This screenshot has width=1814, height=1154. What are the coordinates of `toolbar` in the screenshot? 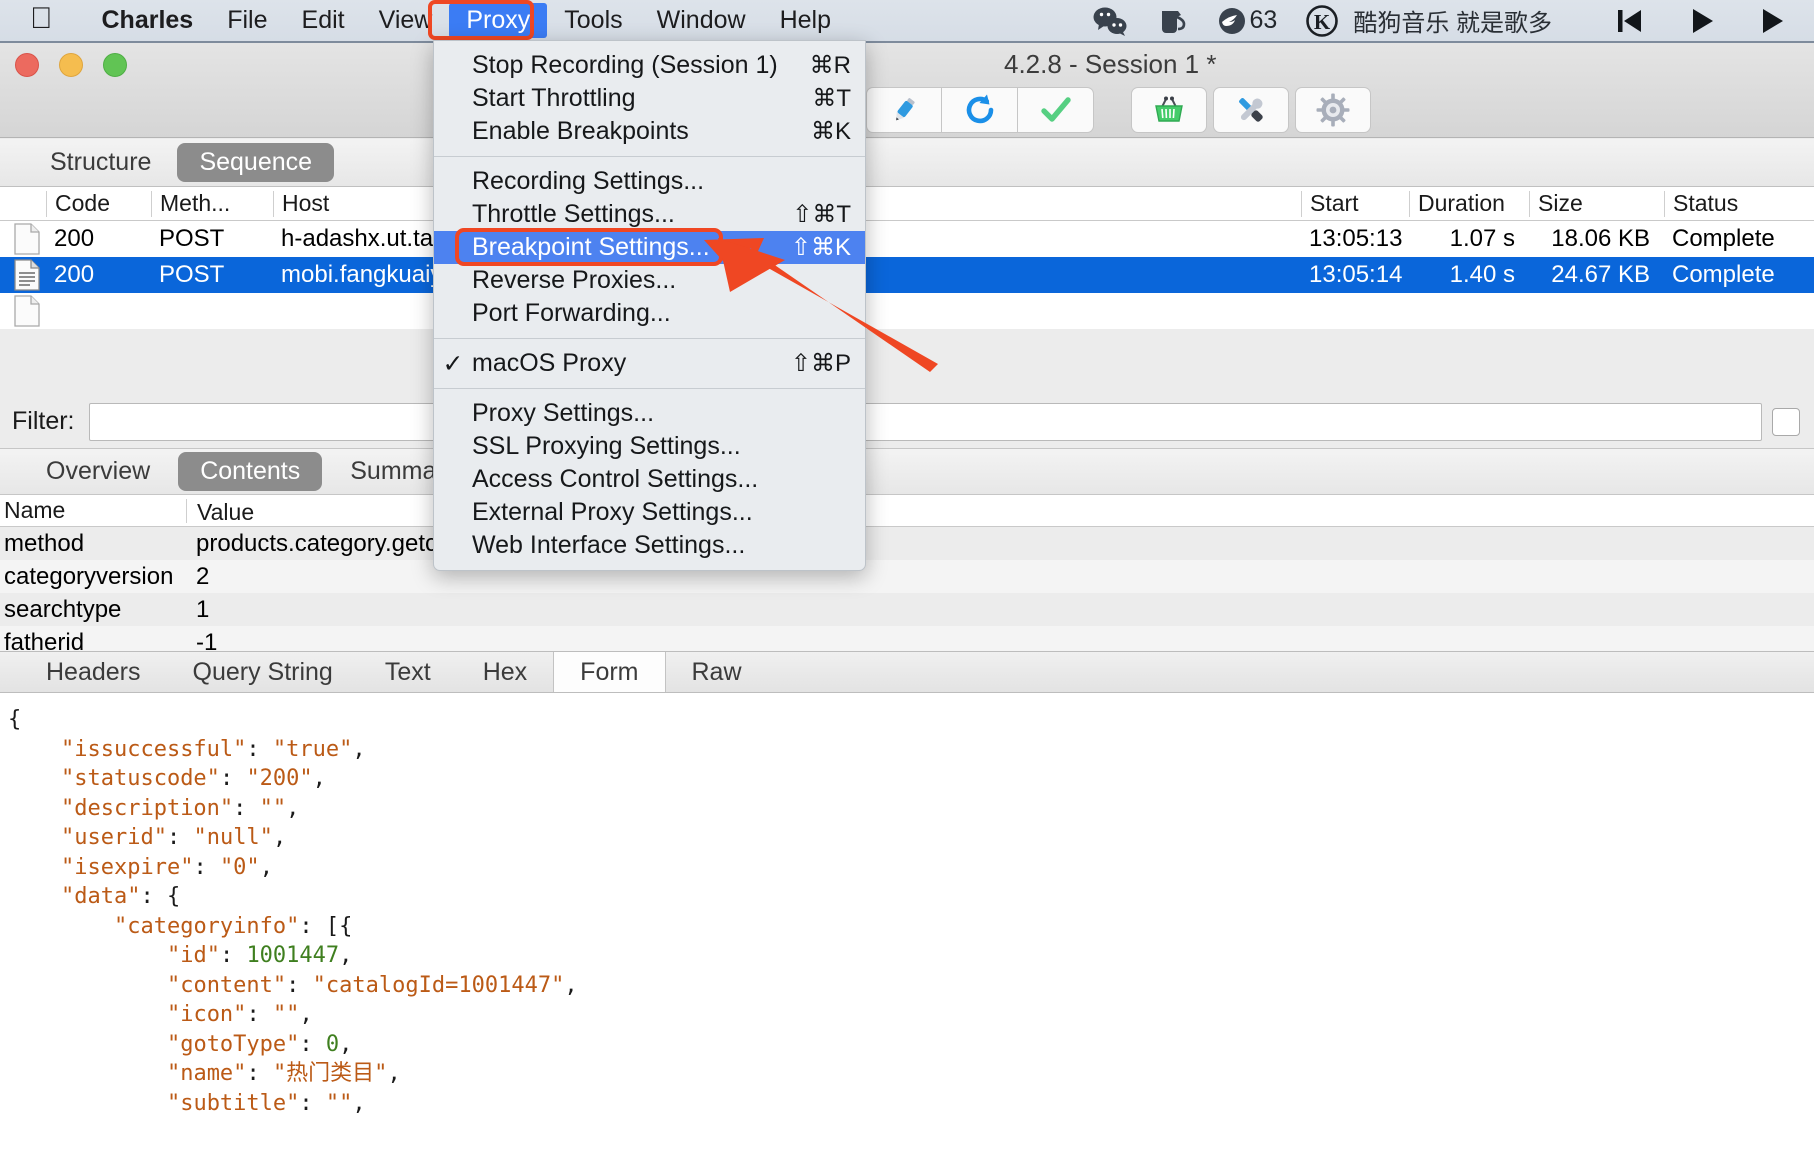 It's located at (907, 112).